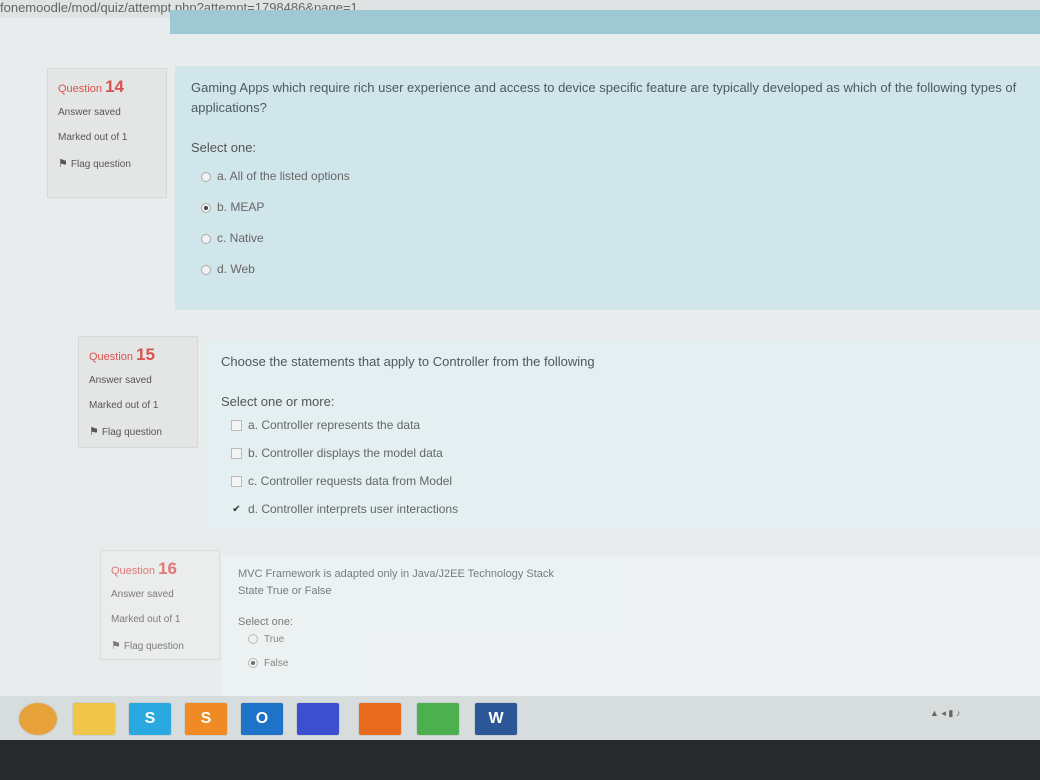 Image resolution: width=1040 pixels, height=780 pixels. I want to click on taskbar-item-outlook: O, so click(262, 719).